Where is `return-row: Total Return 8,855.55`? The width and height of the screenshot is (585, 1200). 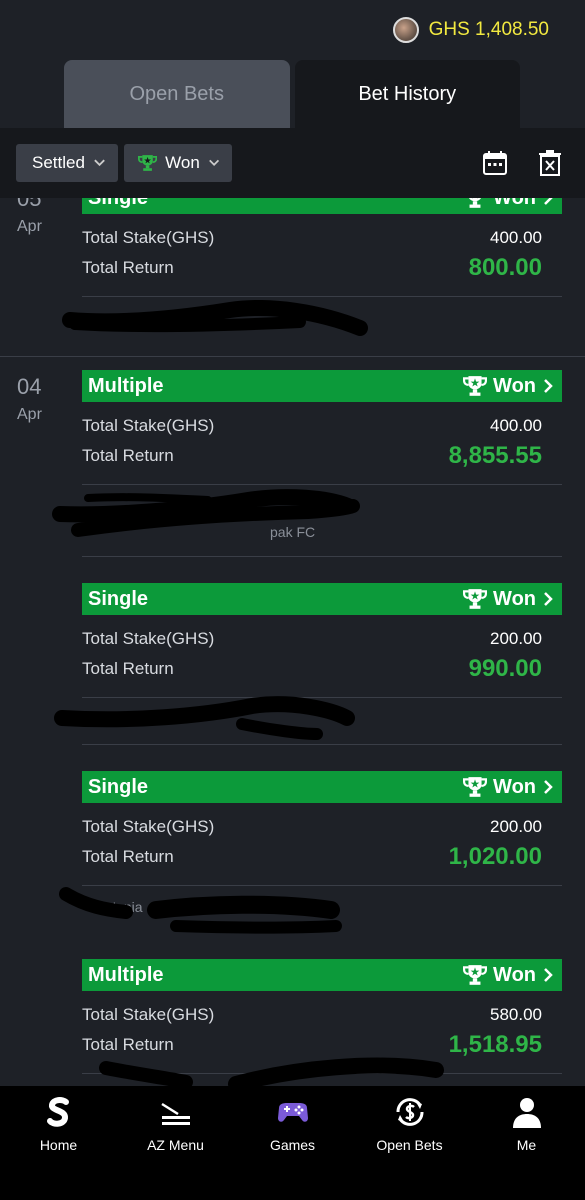
return-row: Total Return 8,855.55 is located at coordinates (312, 456).